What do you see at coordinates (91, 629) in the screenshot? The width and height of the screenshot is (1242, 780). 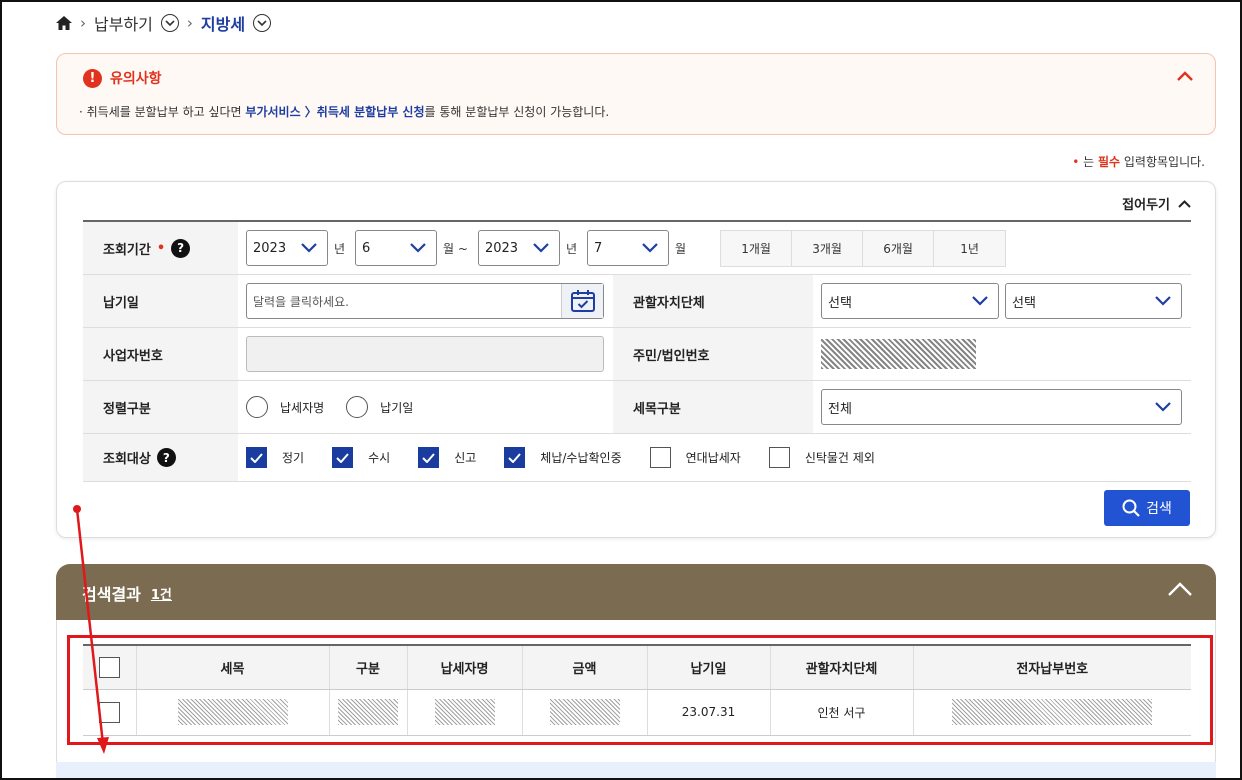 I see `annotation-arrow` at bounding box center [91, 629].